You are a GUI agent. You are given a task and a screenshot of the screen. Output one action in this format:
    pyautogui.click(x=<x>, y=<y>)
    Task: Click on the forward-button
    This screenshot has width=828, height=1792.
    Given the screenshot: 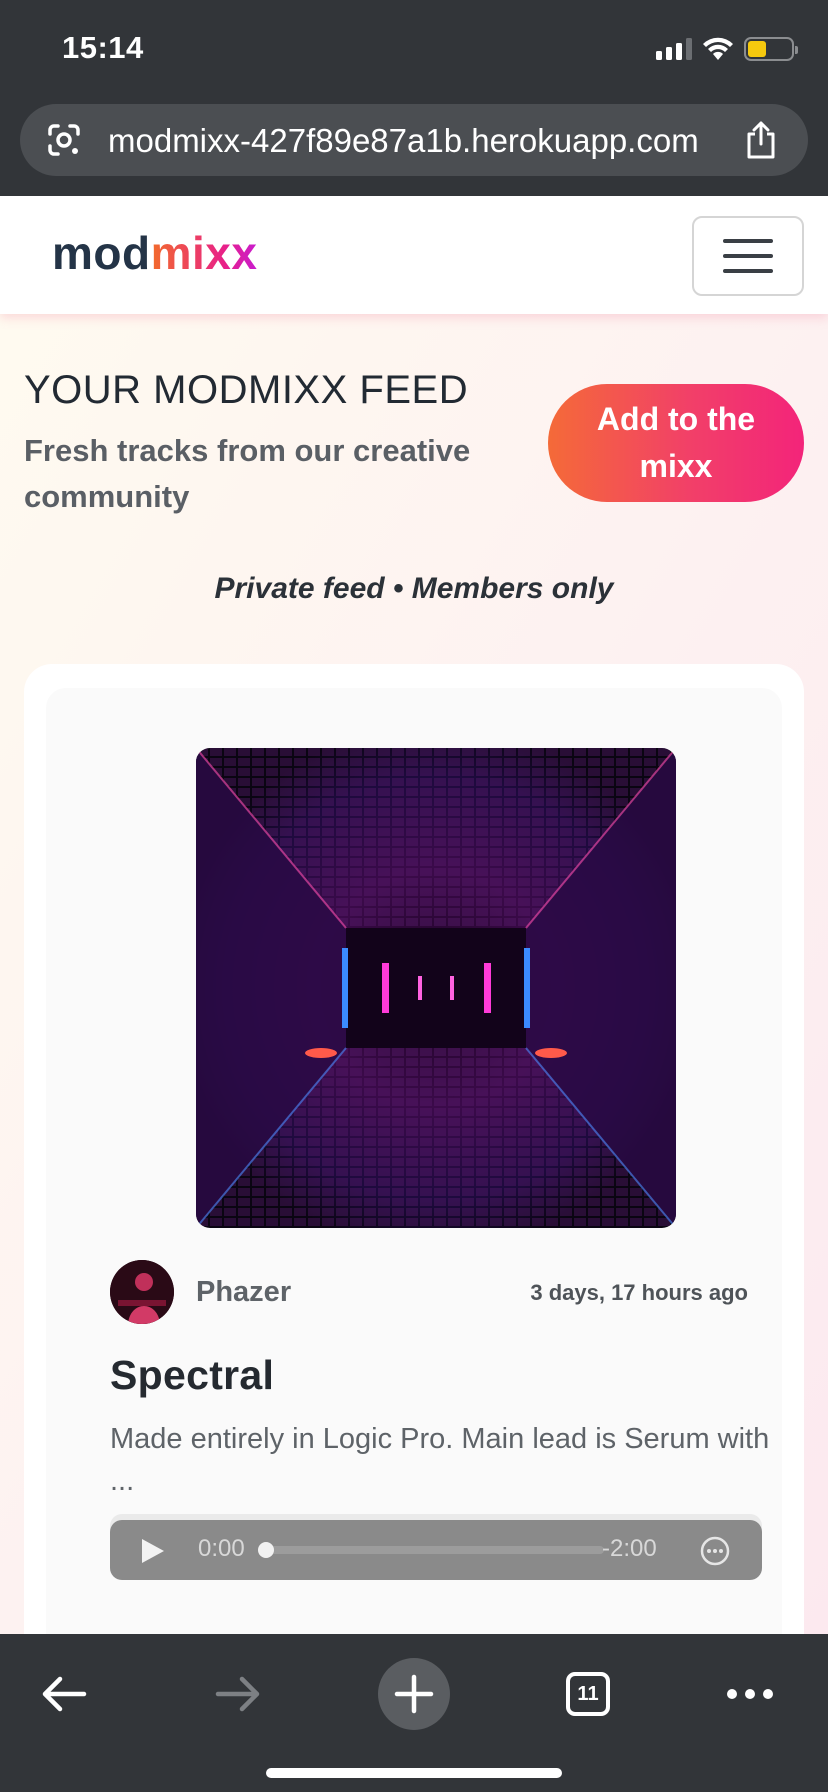 What is the action you would take?
    pyautogui.click(x=238, y=1694)
    